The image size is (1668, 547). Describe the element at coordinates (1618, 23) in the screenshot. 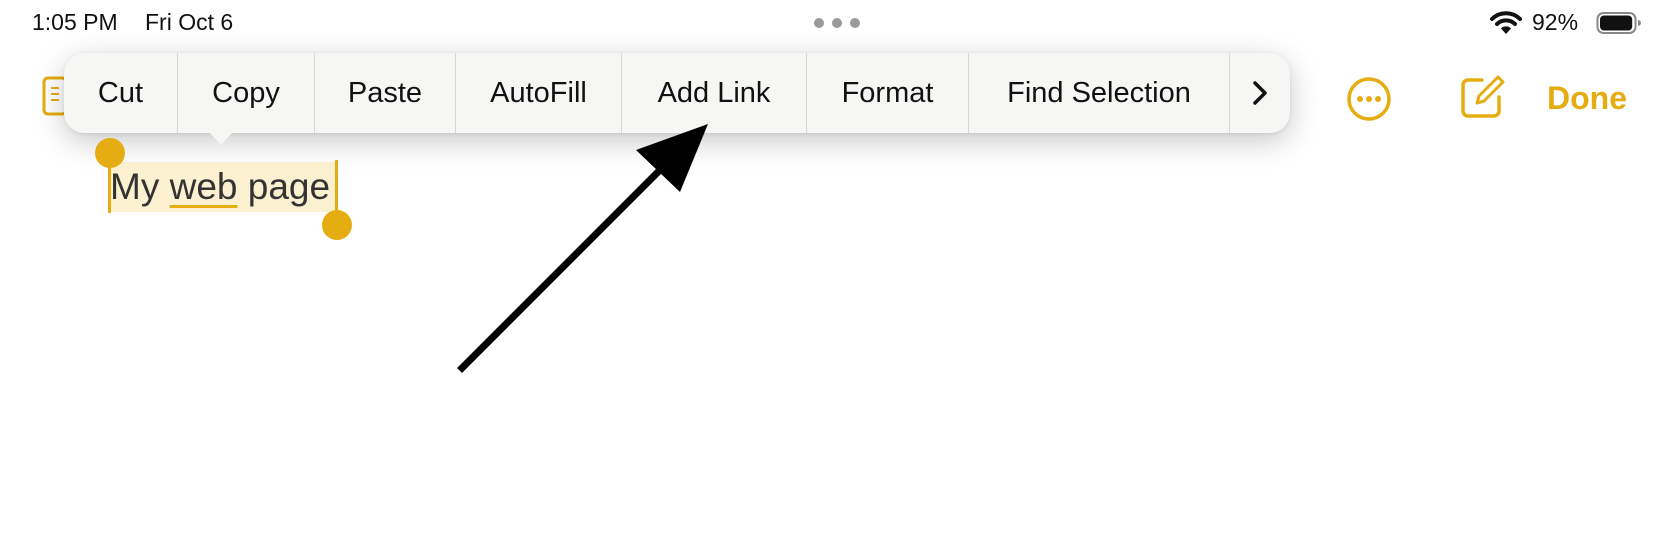

I see `battery-icon` at that location.